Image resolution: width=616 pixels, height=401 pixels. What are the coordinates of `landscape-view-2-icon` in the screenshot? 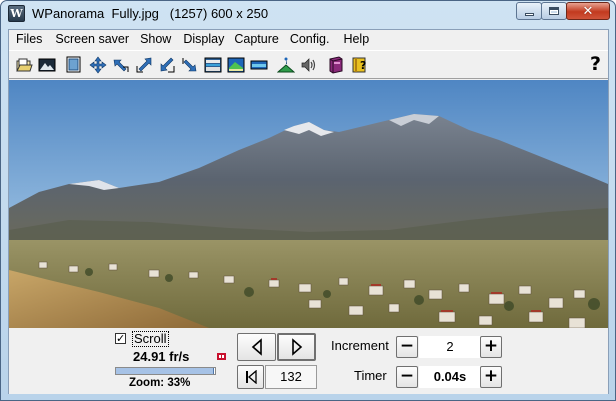 It's located at (235, 64).